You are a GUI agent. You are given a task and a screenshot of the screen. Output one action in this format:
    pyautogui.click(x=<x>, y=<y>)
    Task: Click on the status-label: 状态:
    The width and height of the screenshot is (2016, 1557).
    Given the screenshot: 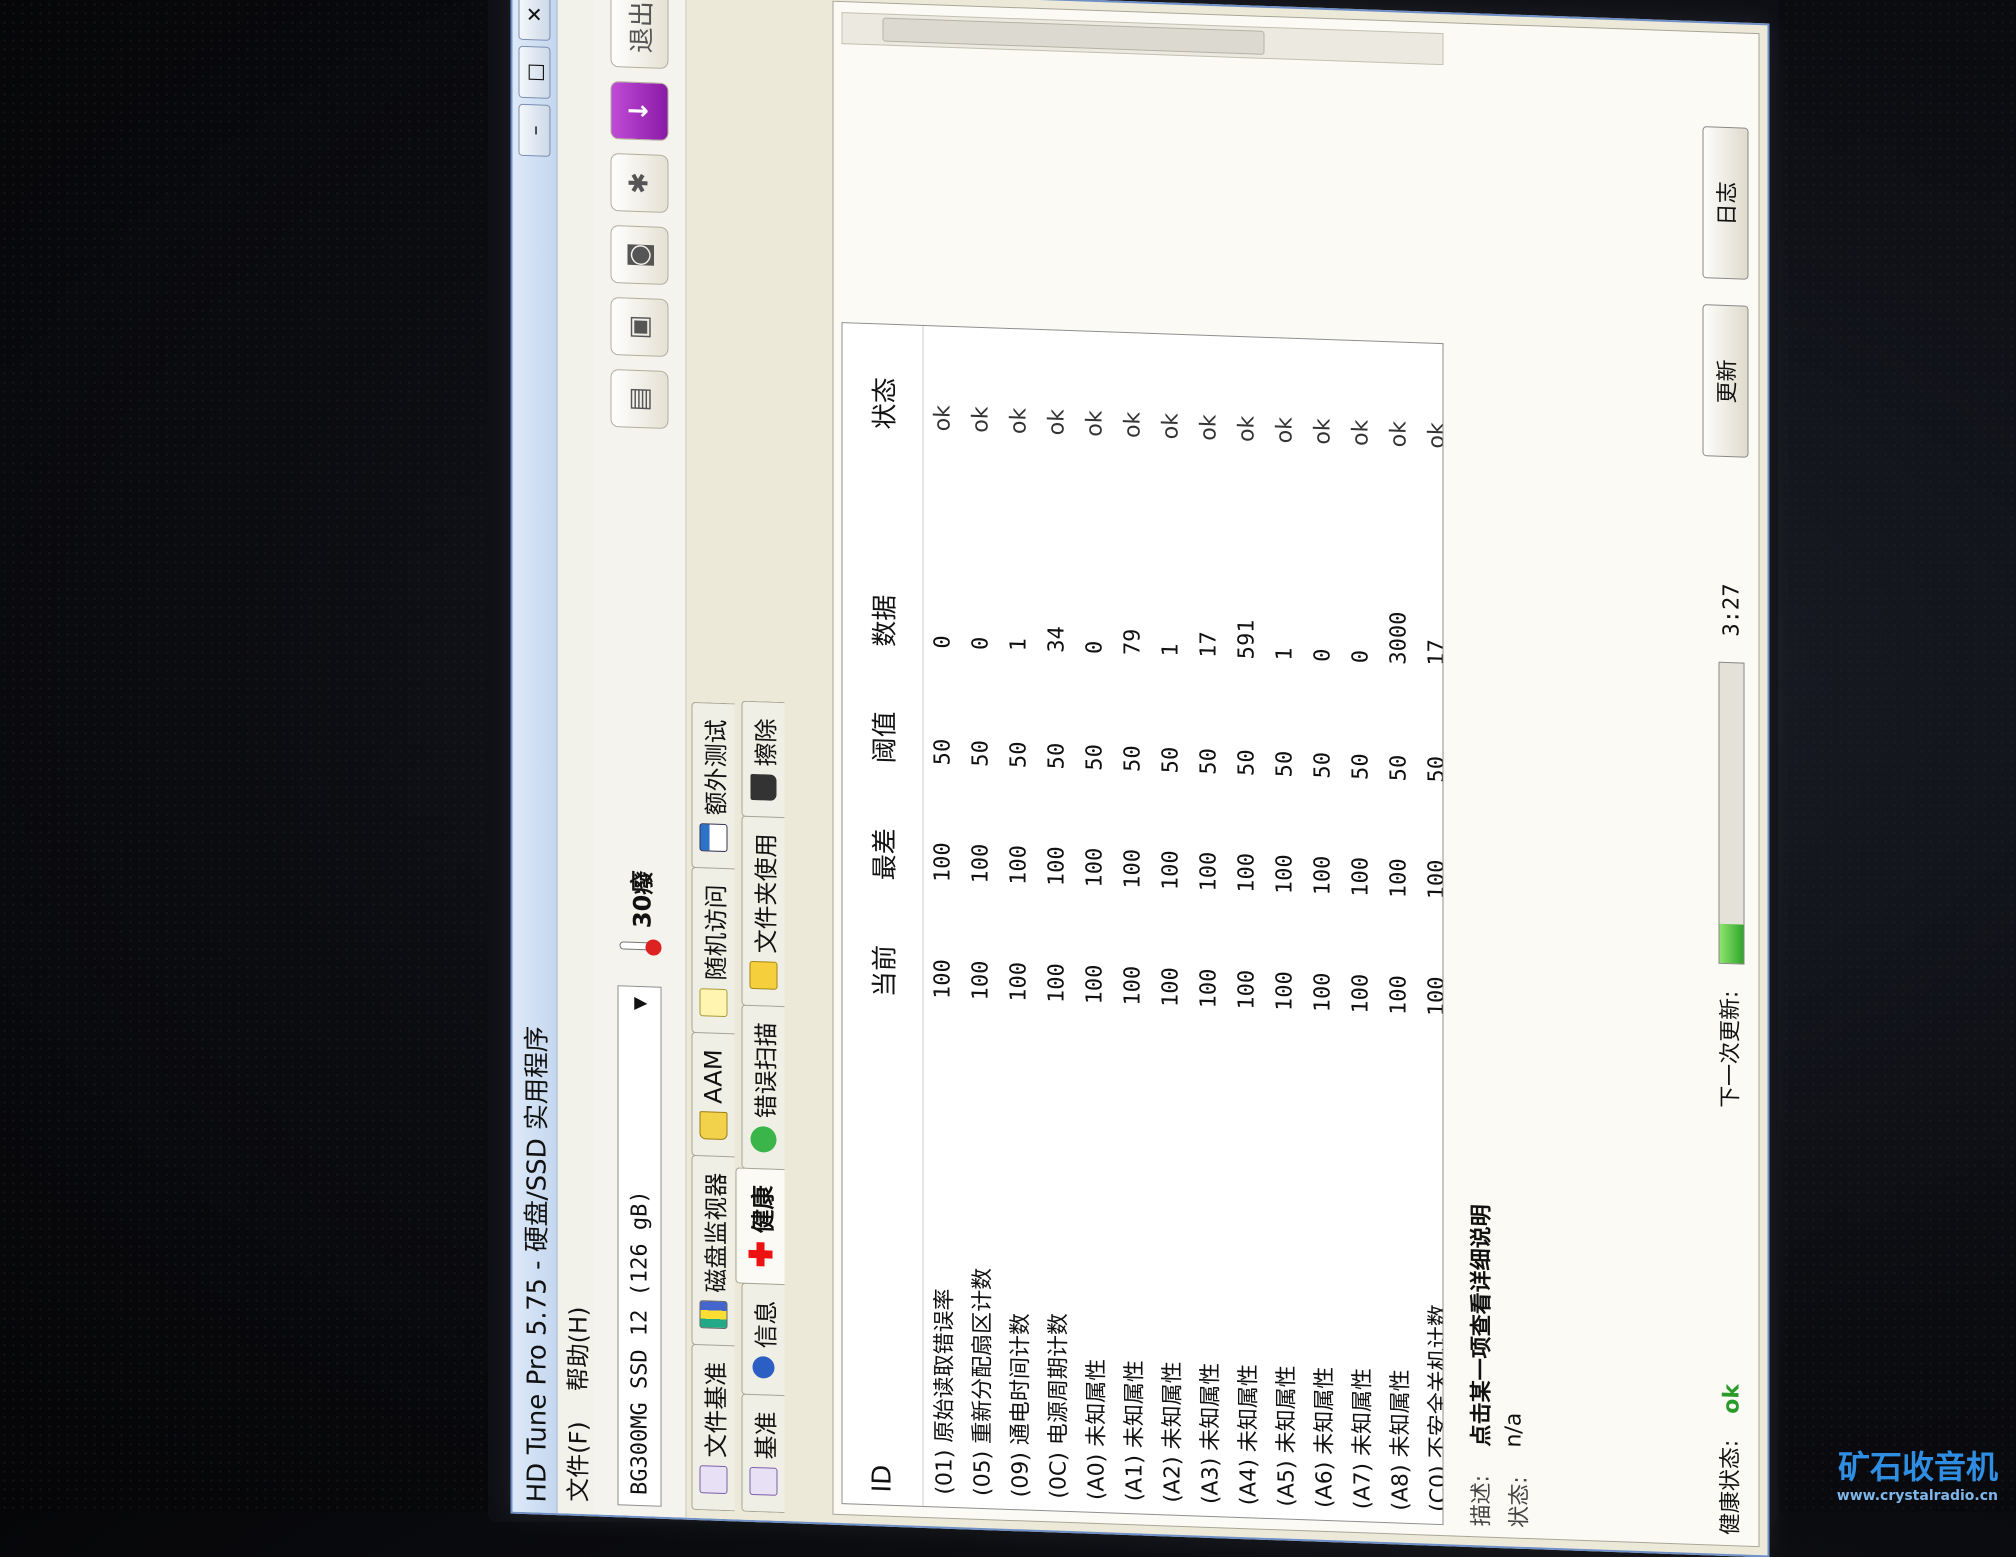 What is the action you would take?
    pyautogui.click(x=1520, y=1502)
    